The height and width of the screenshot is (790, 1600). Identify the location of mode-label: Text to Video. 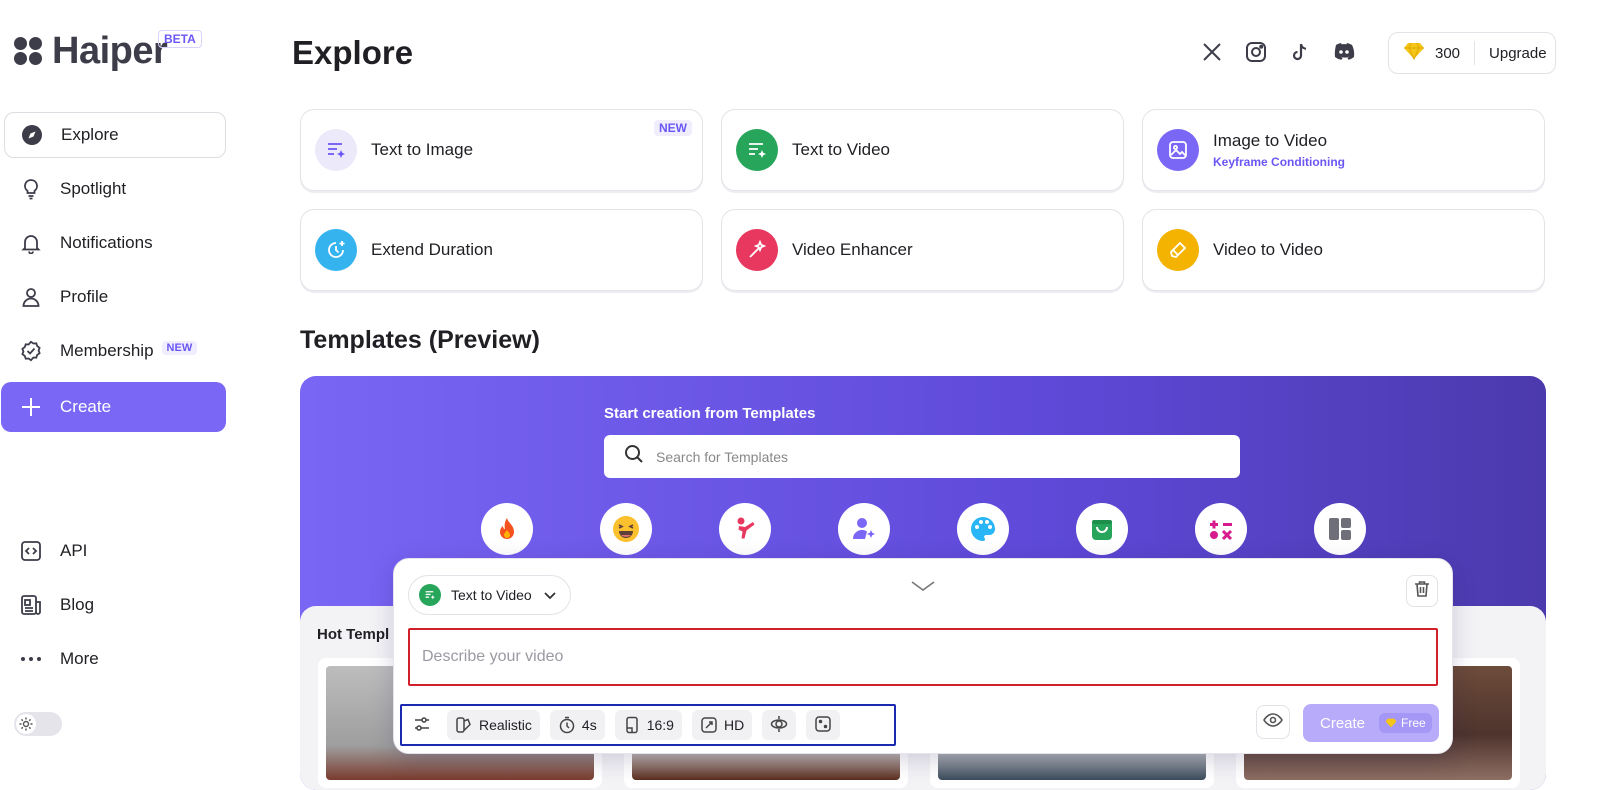
(491, 595).